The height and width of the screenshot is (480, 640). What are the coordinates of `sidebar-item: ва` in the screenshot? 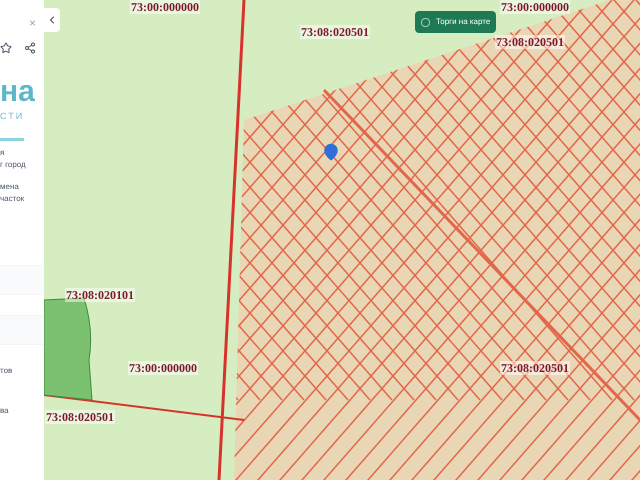 It's located at (22, 410).